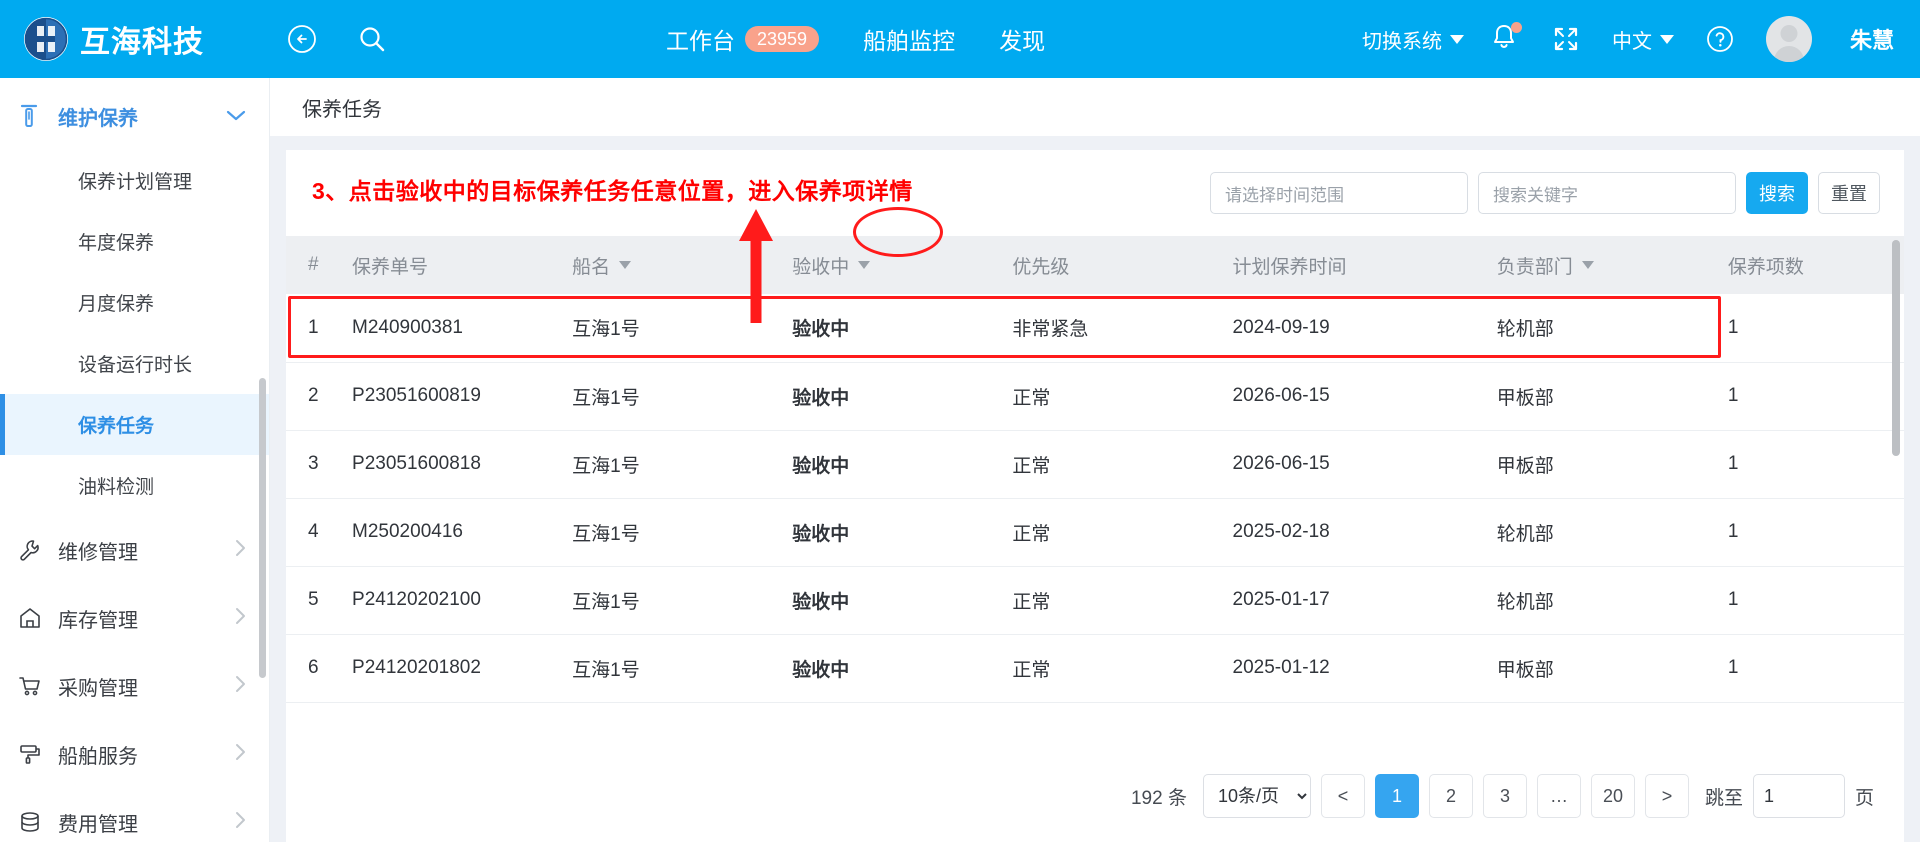 This screenshot has height=842, width=1920. I want to click on col-item-count-label: 保养项数, so click(1765, 267).